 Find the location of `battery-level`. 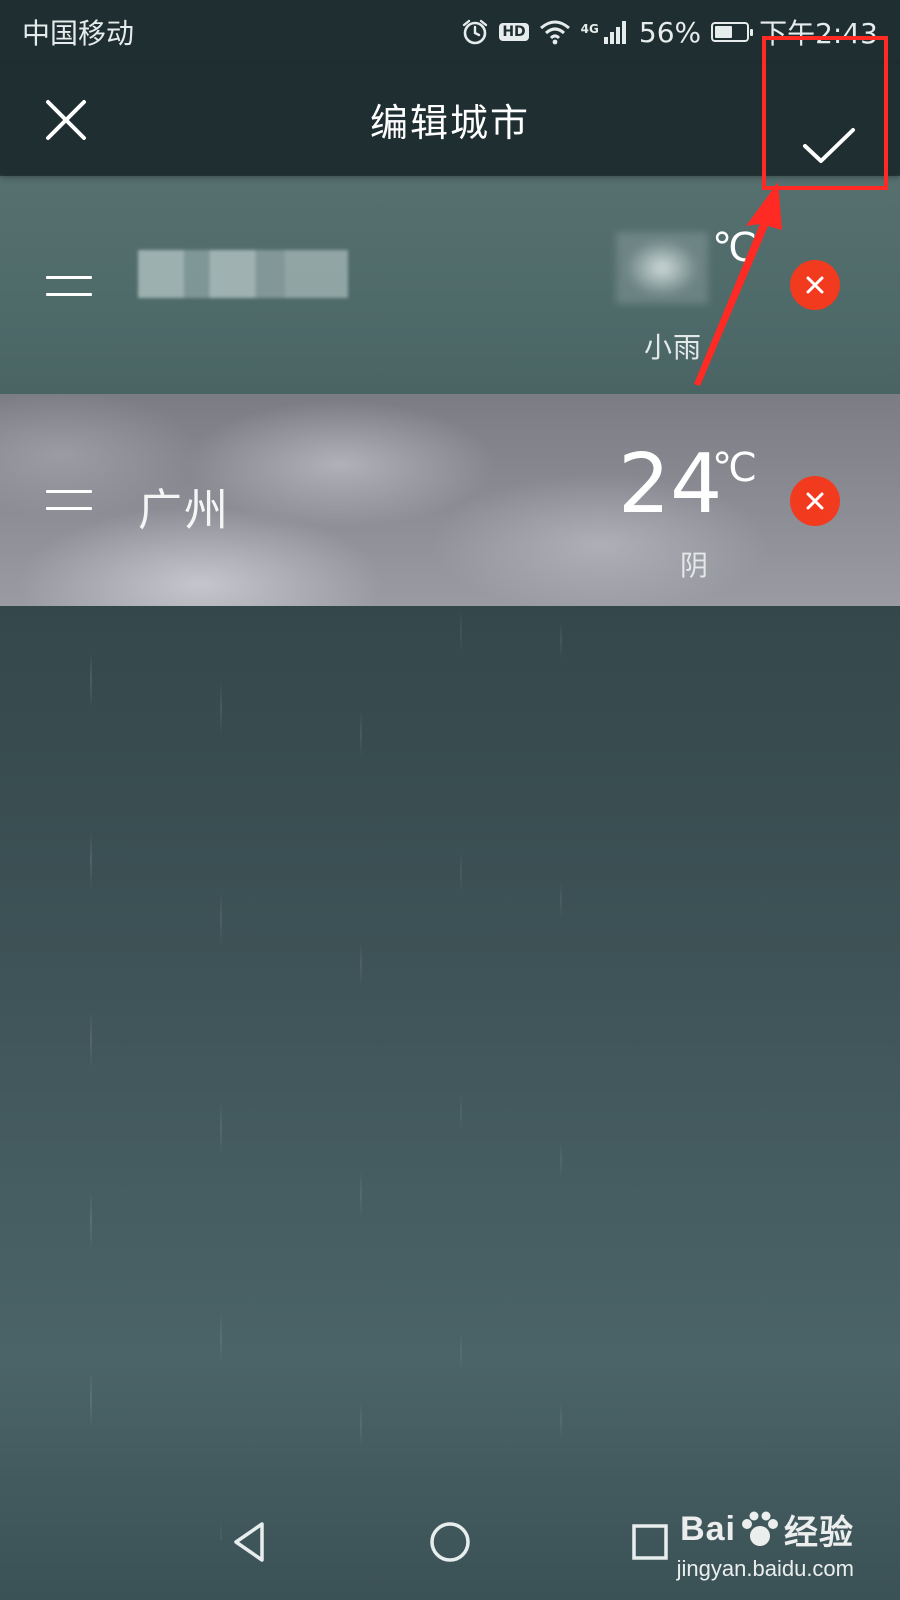

battery-level is located at coordinates (724, 32).